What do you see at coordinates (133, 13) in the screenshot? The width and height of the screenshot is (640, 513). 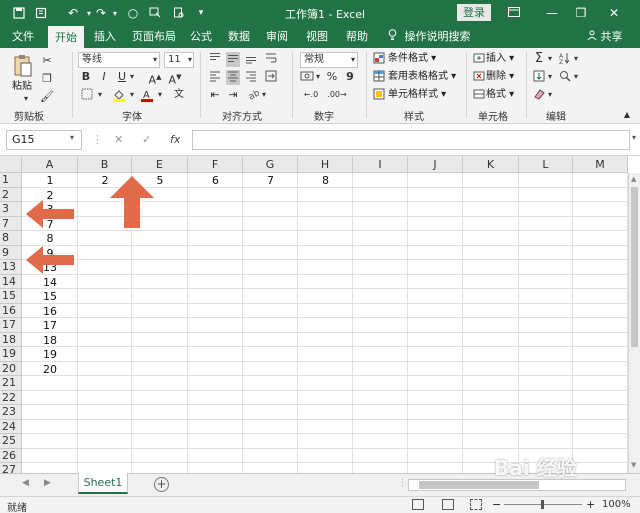 I see `shape-circle-icon: ○` at bounding box center [133, 13].